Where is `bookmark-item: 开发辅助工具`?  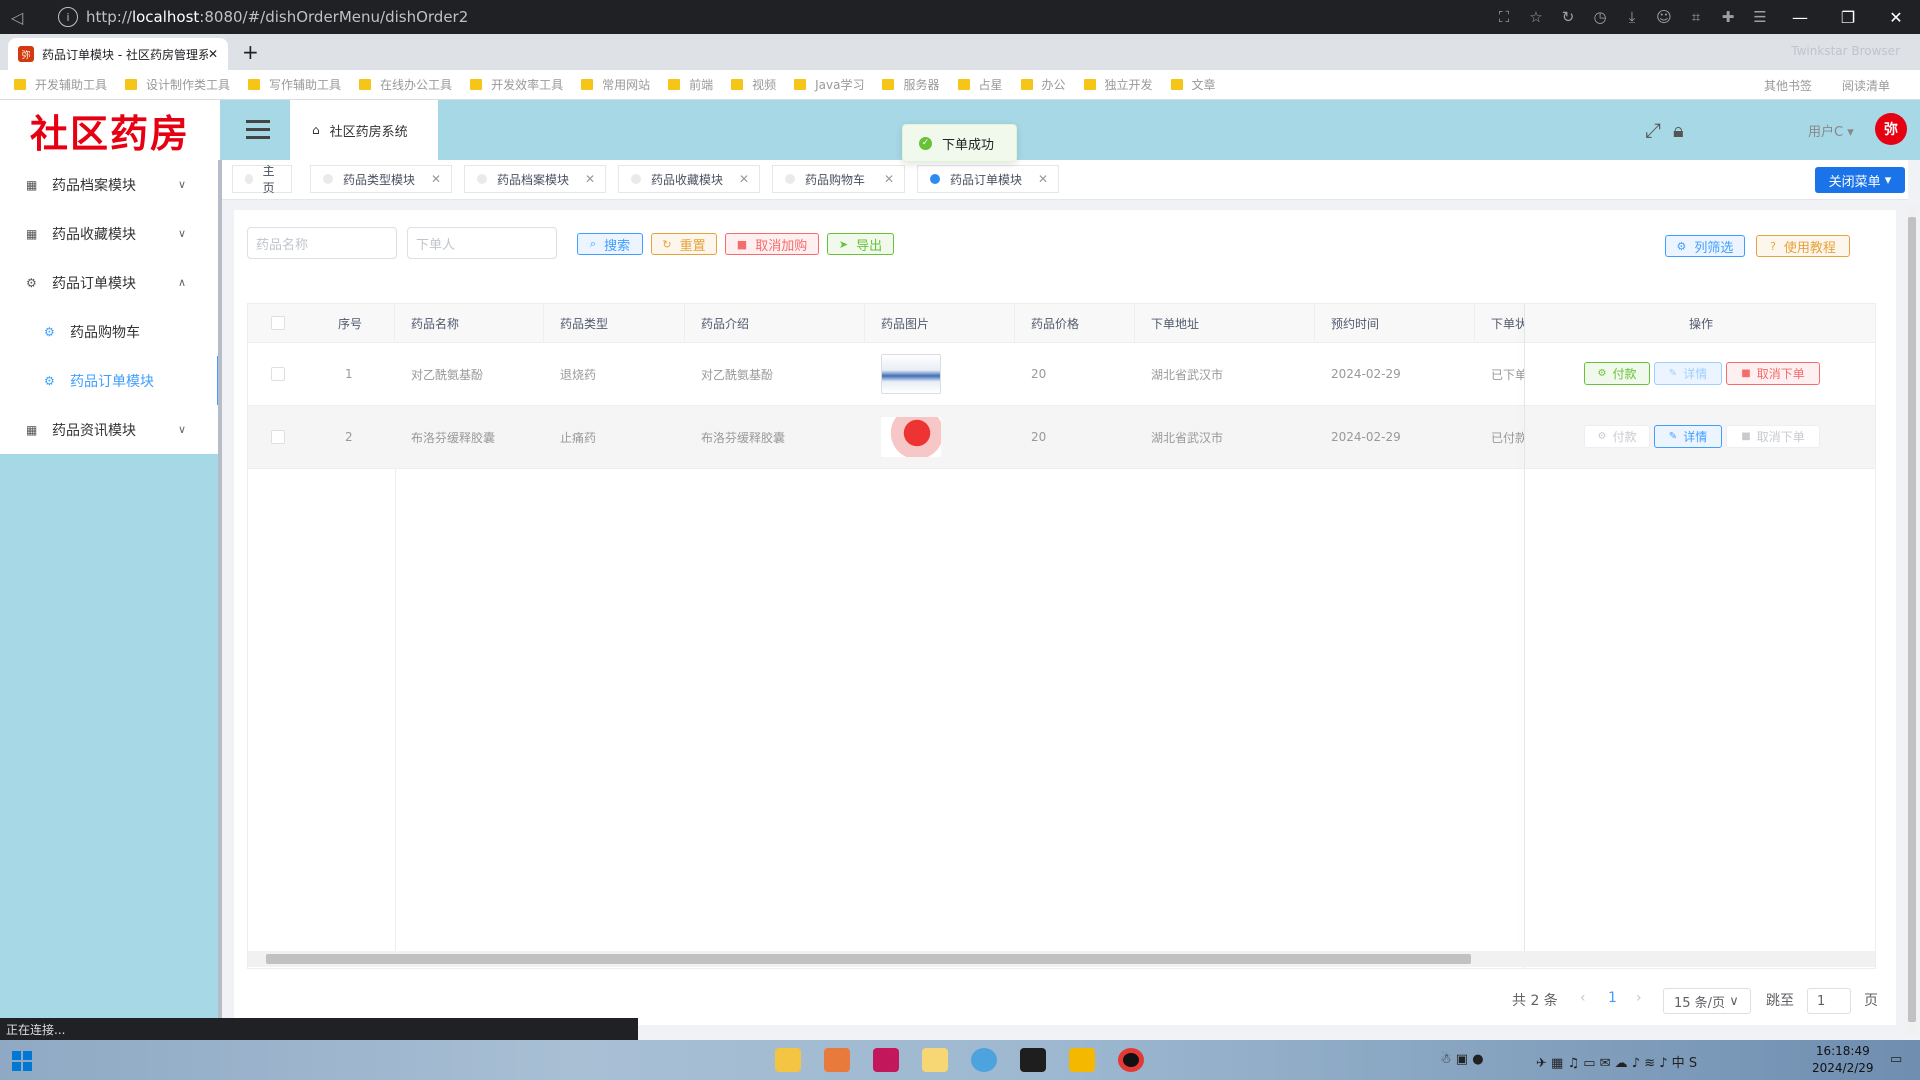
bookmark-item: 开发辅助工具 is located at coordinates (60, 84).